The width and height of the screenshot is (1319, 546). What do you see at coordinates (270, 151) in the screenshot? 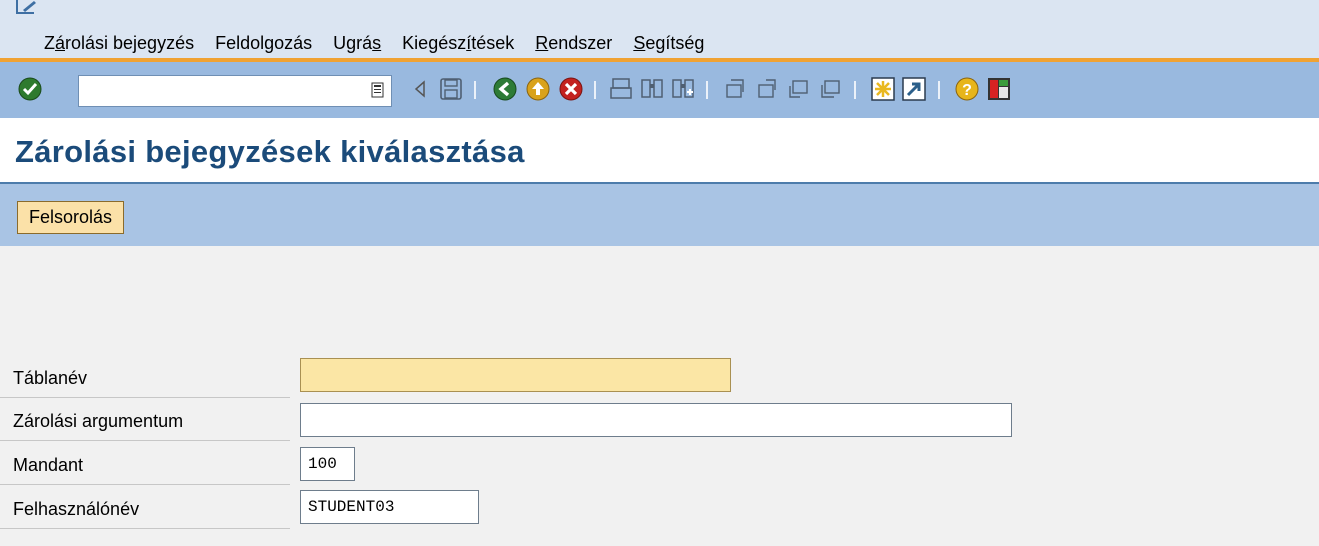
I see `page-title: Zárolási bejegyzések kiválasztása` at bounding box center [270, 151].